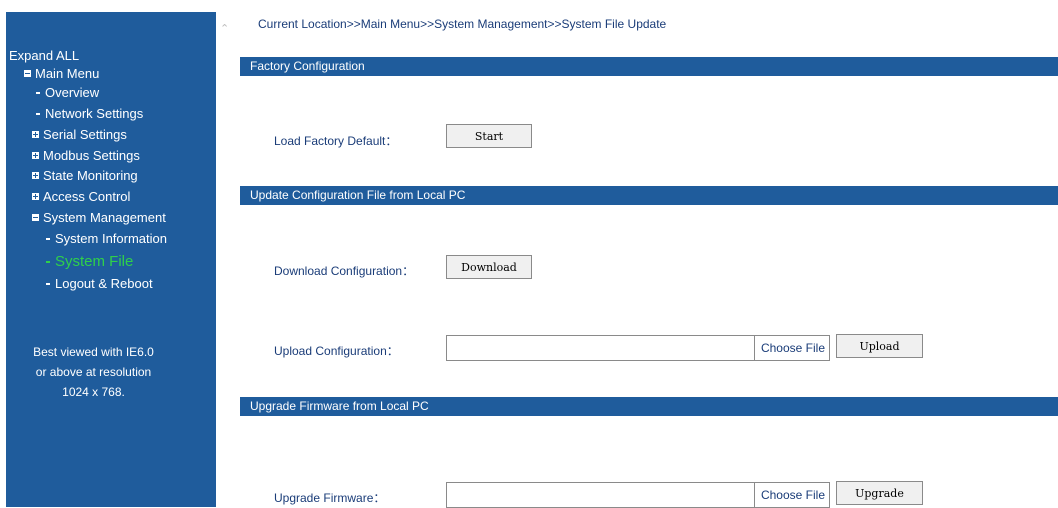  I want to click on note-line: 1024 x 768., so click(93, 392).